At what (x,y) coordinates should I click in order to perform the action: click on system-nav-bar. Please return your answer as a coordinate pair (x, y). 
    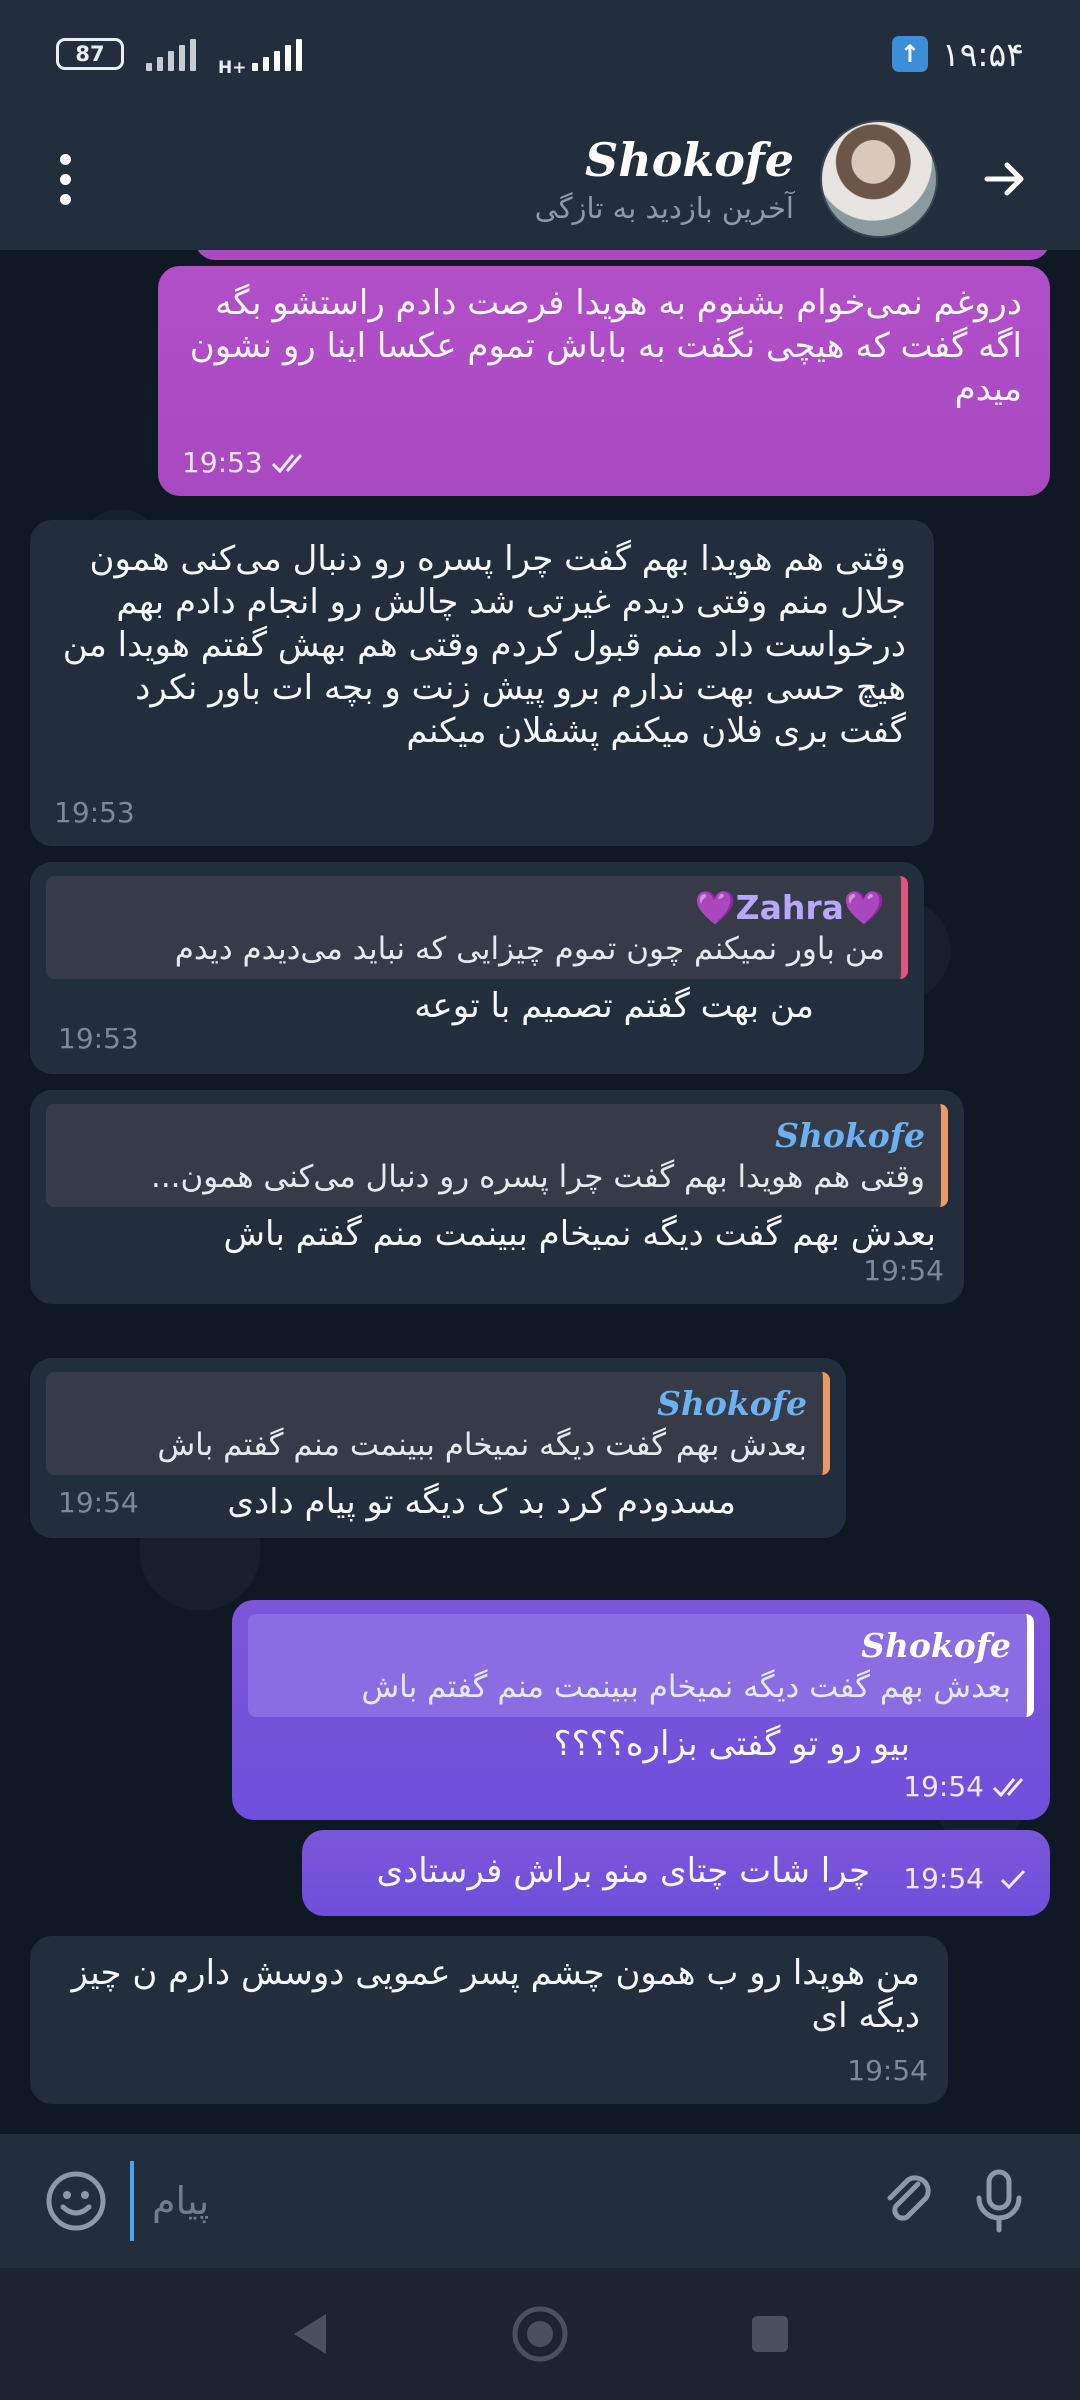
    Looking at the image, I should click on (540, 2334).